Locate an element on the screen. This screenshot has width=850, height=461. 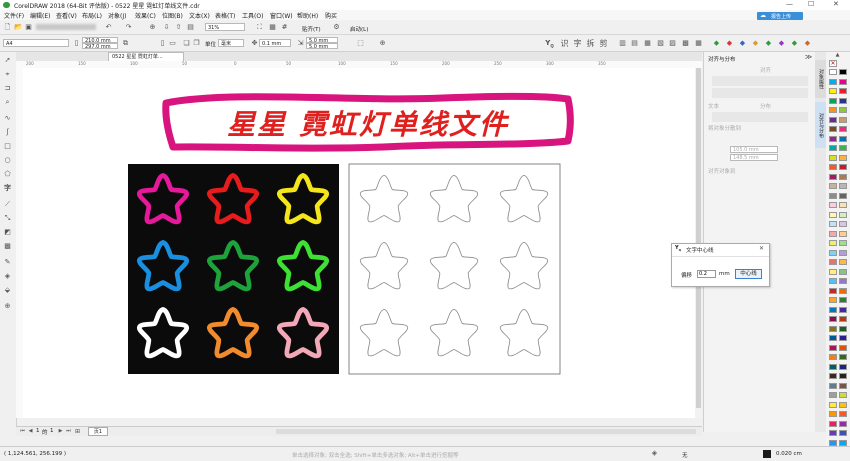
landscape-orientation-icon: ▭ is located at coordinates (172, 43).